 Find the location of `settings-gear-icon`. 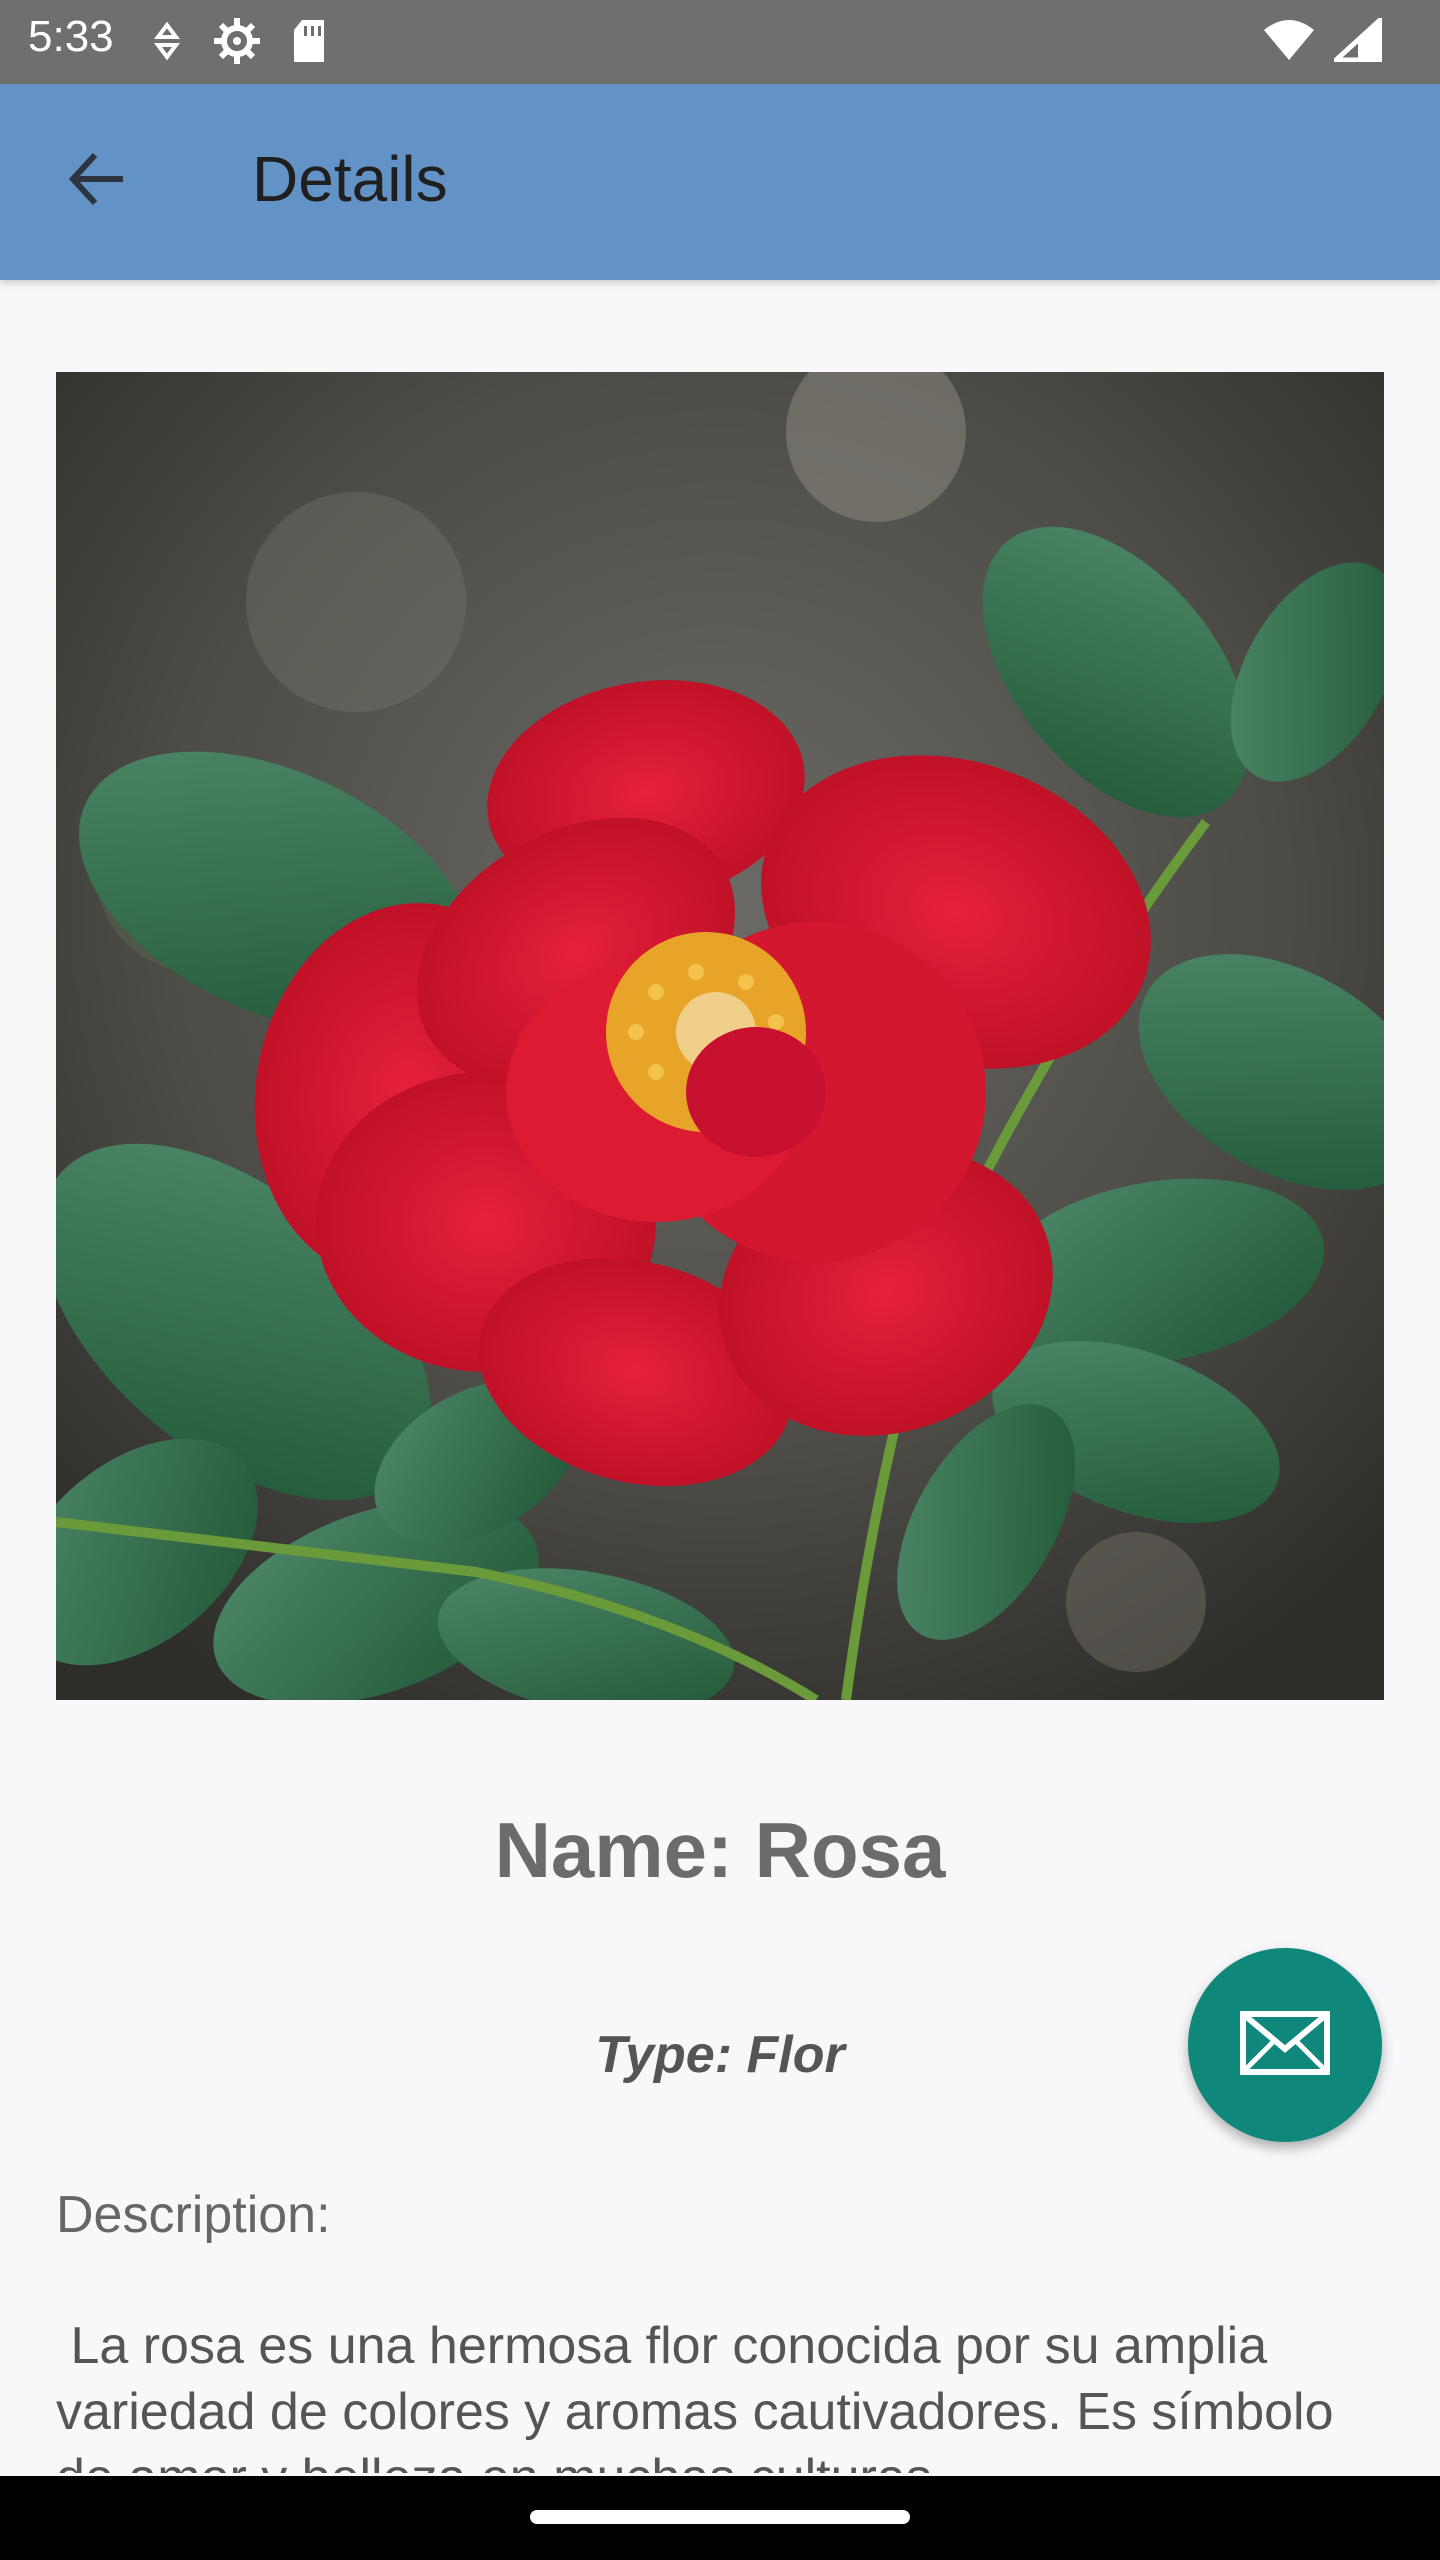

settings-gear-icon is located at coordinates (237, 43).